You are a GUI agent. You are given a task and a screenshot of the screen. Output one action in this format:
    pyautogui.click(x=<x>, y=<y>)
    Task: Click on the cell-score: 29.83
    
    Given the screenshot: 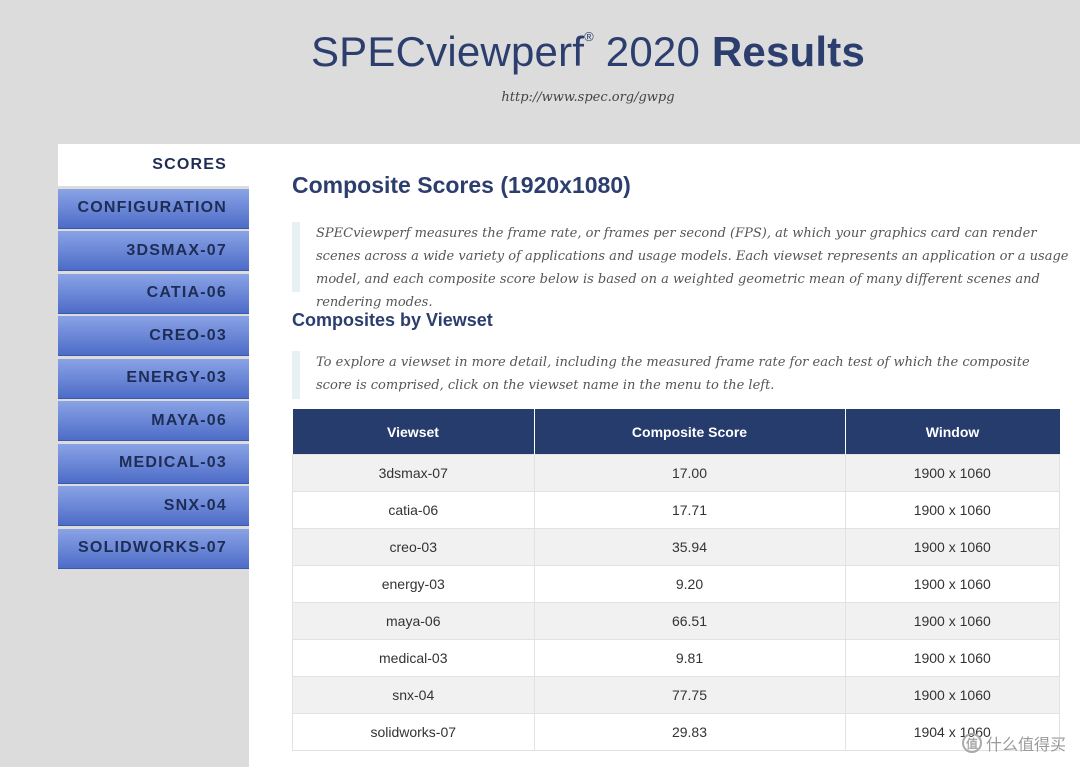 What is the action you would take?
    pyautogui.click(x=689, y=732)
    